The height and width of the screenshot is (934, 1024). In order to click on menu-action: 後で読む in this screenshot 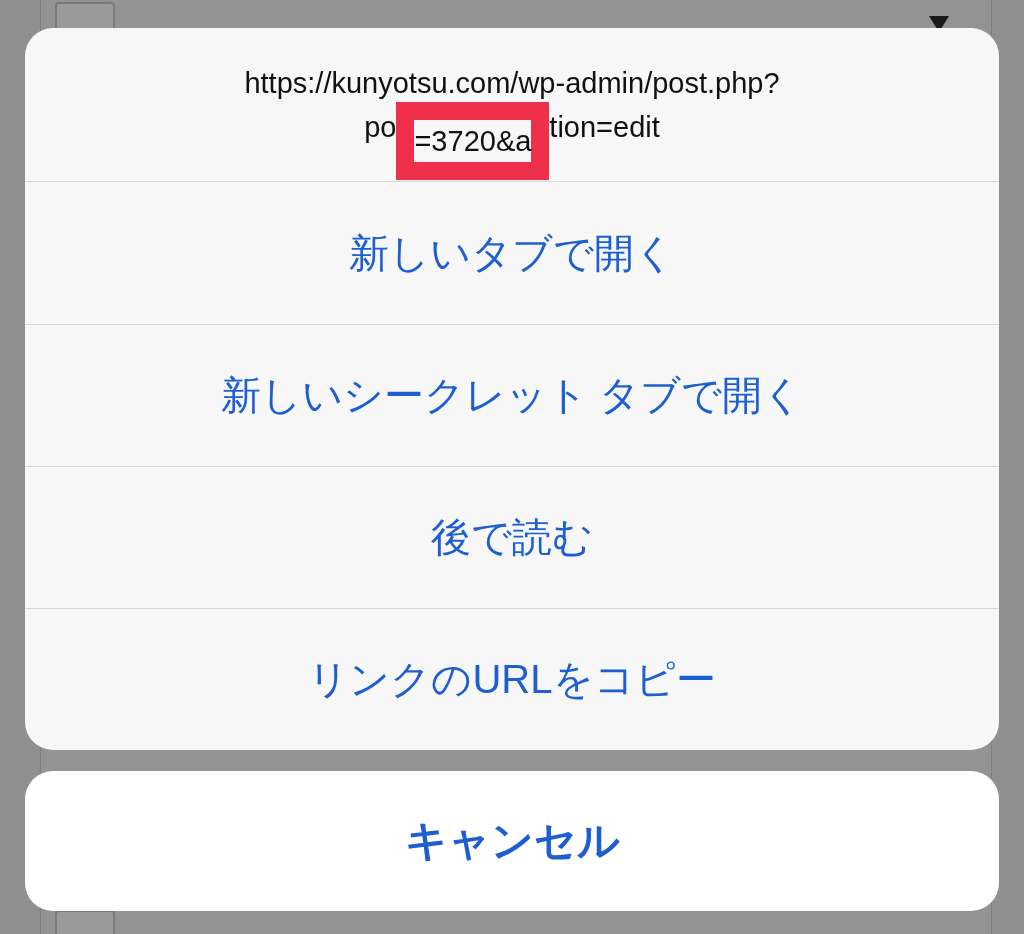, I will do `click(512, 537)`.